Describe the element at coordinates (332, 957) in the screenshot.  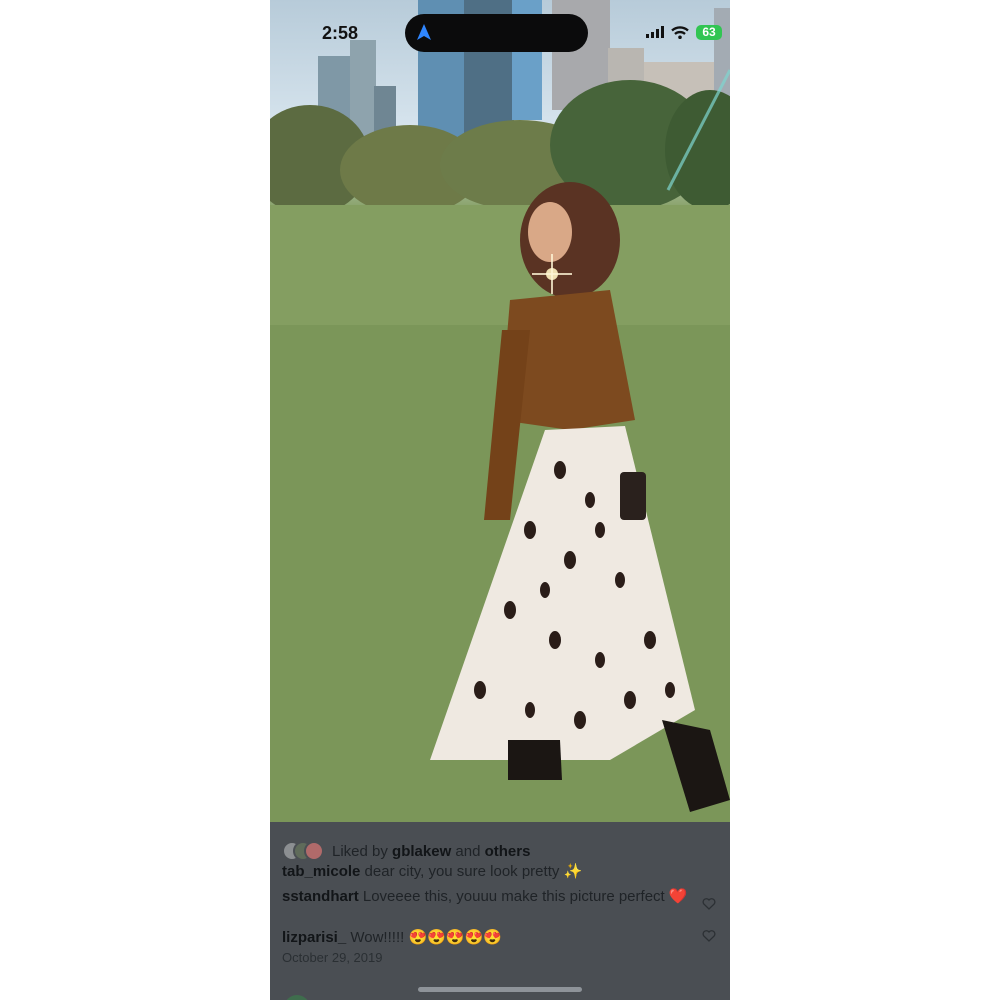
I see `post-date: October 29, 2019` at that location.